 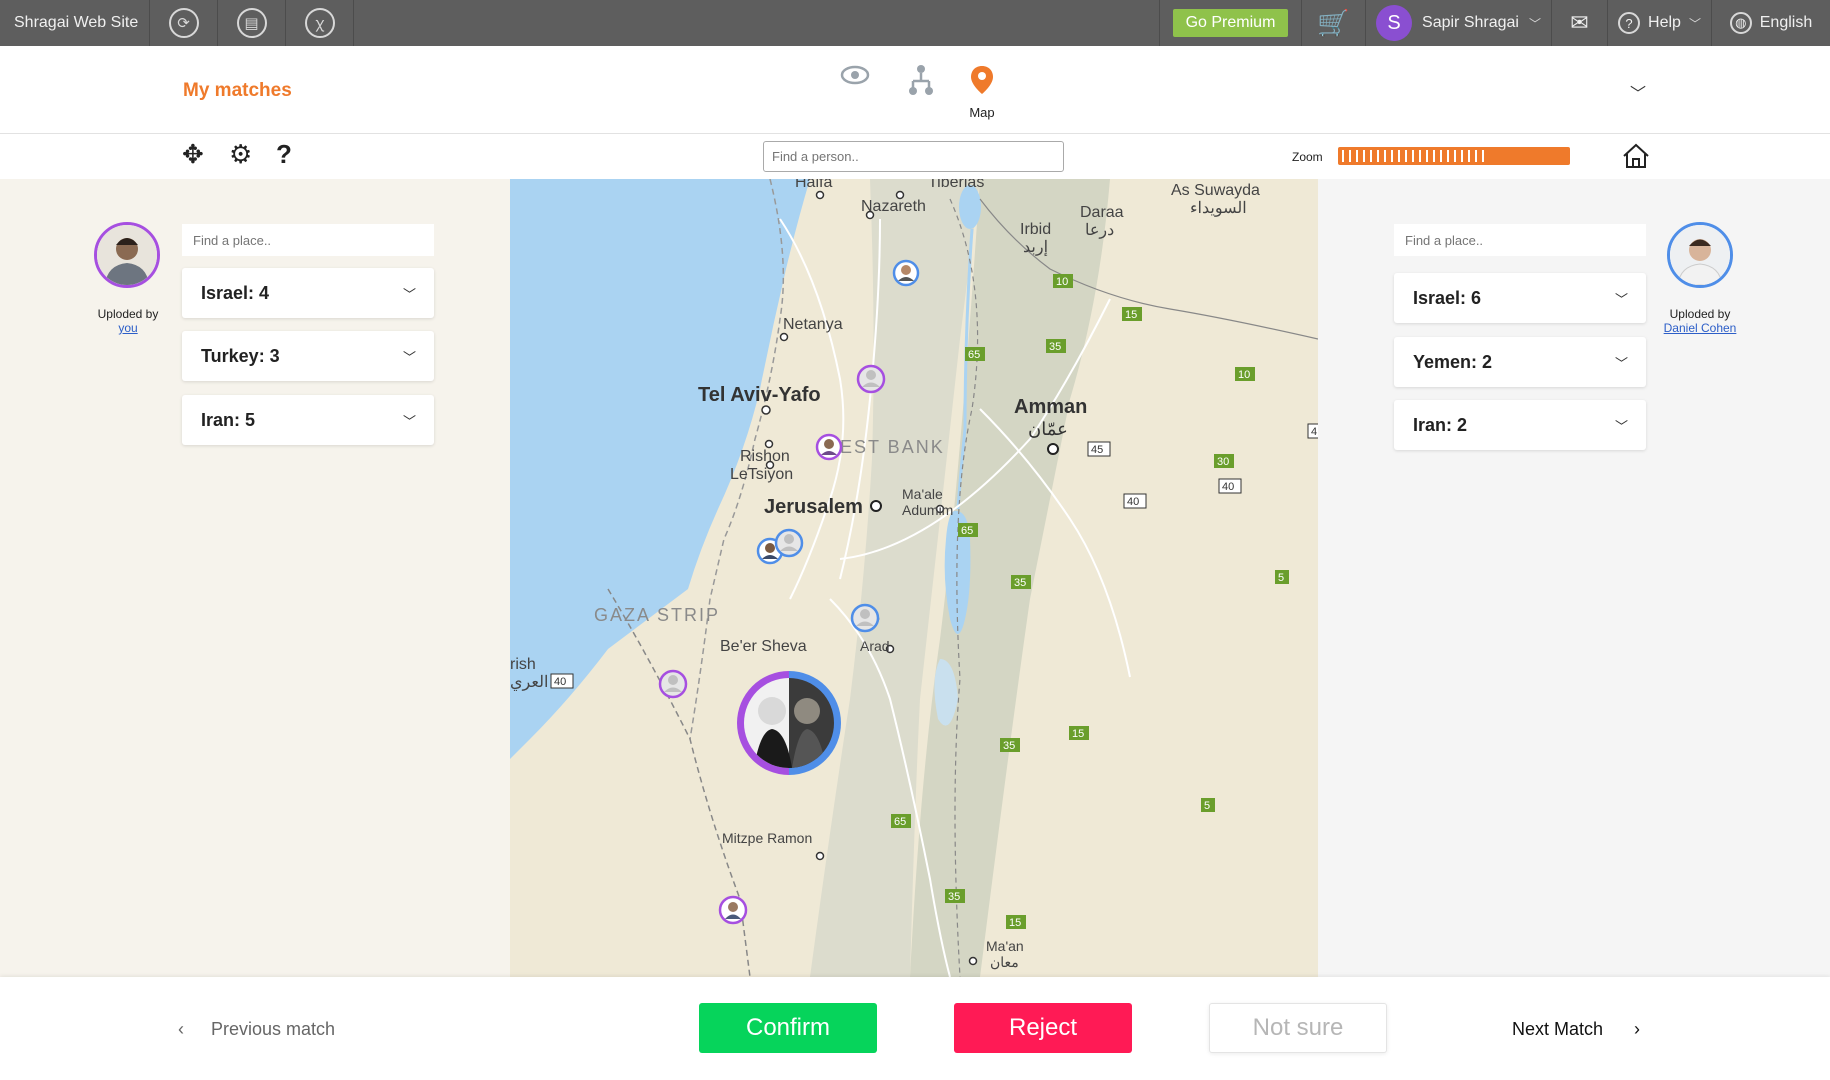 What do you see at coordinates (970, 207) in the screenshot?
I see `sea-of-galilee` at bounding box center [970, 207].